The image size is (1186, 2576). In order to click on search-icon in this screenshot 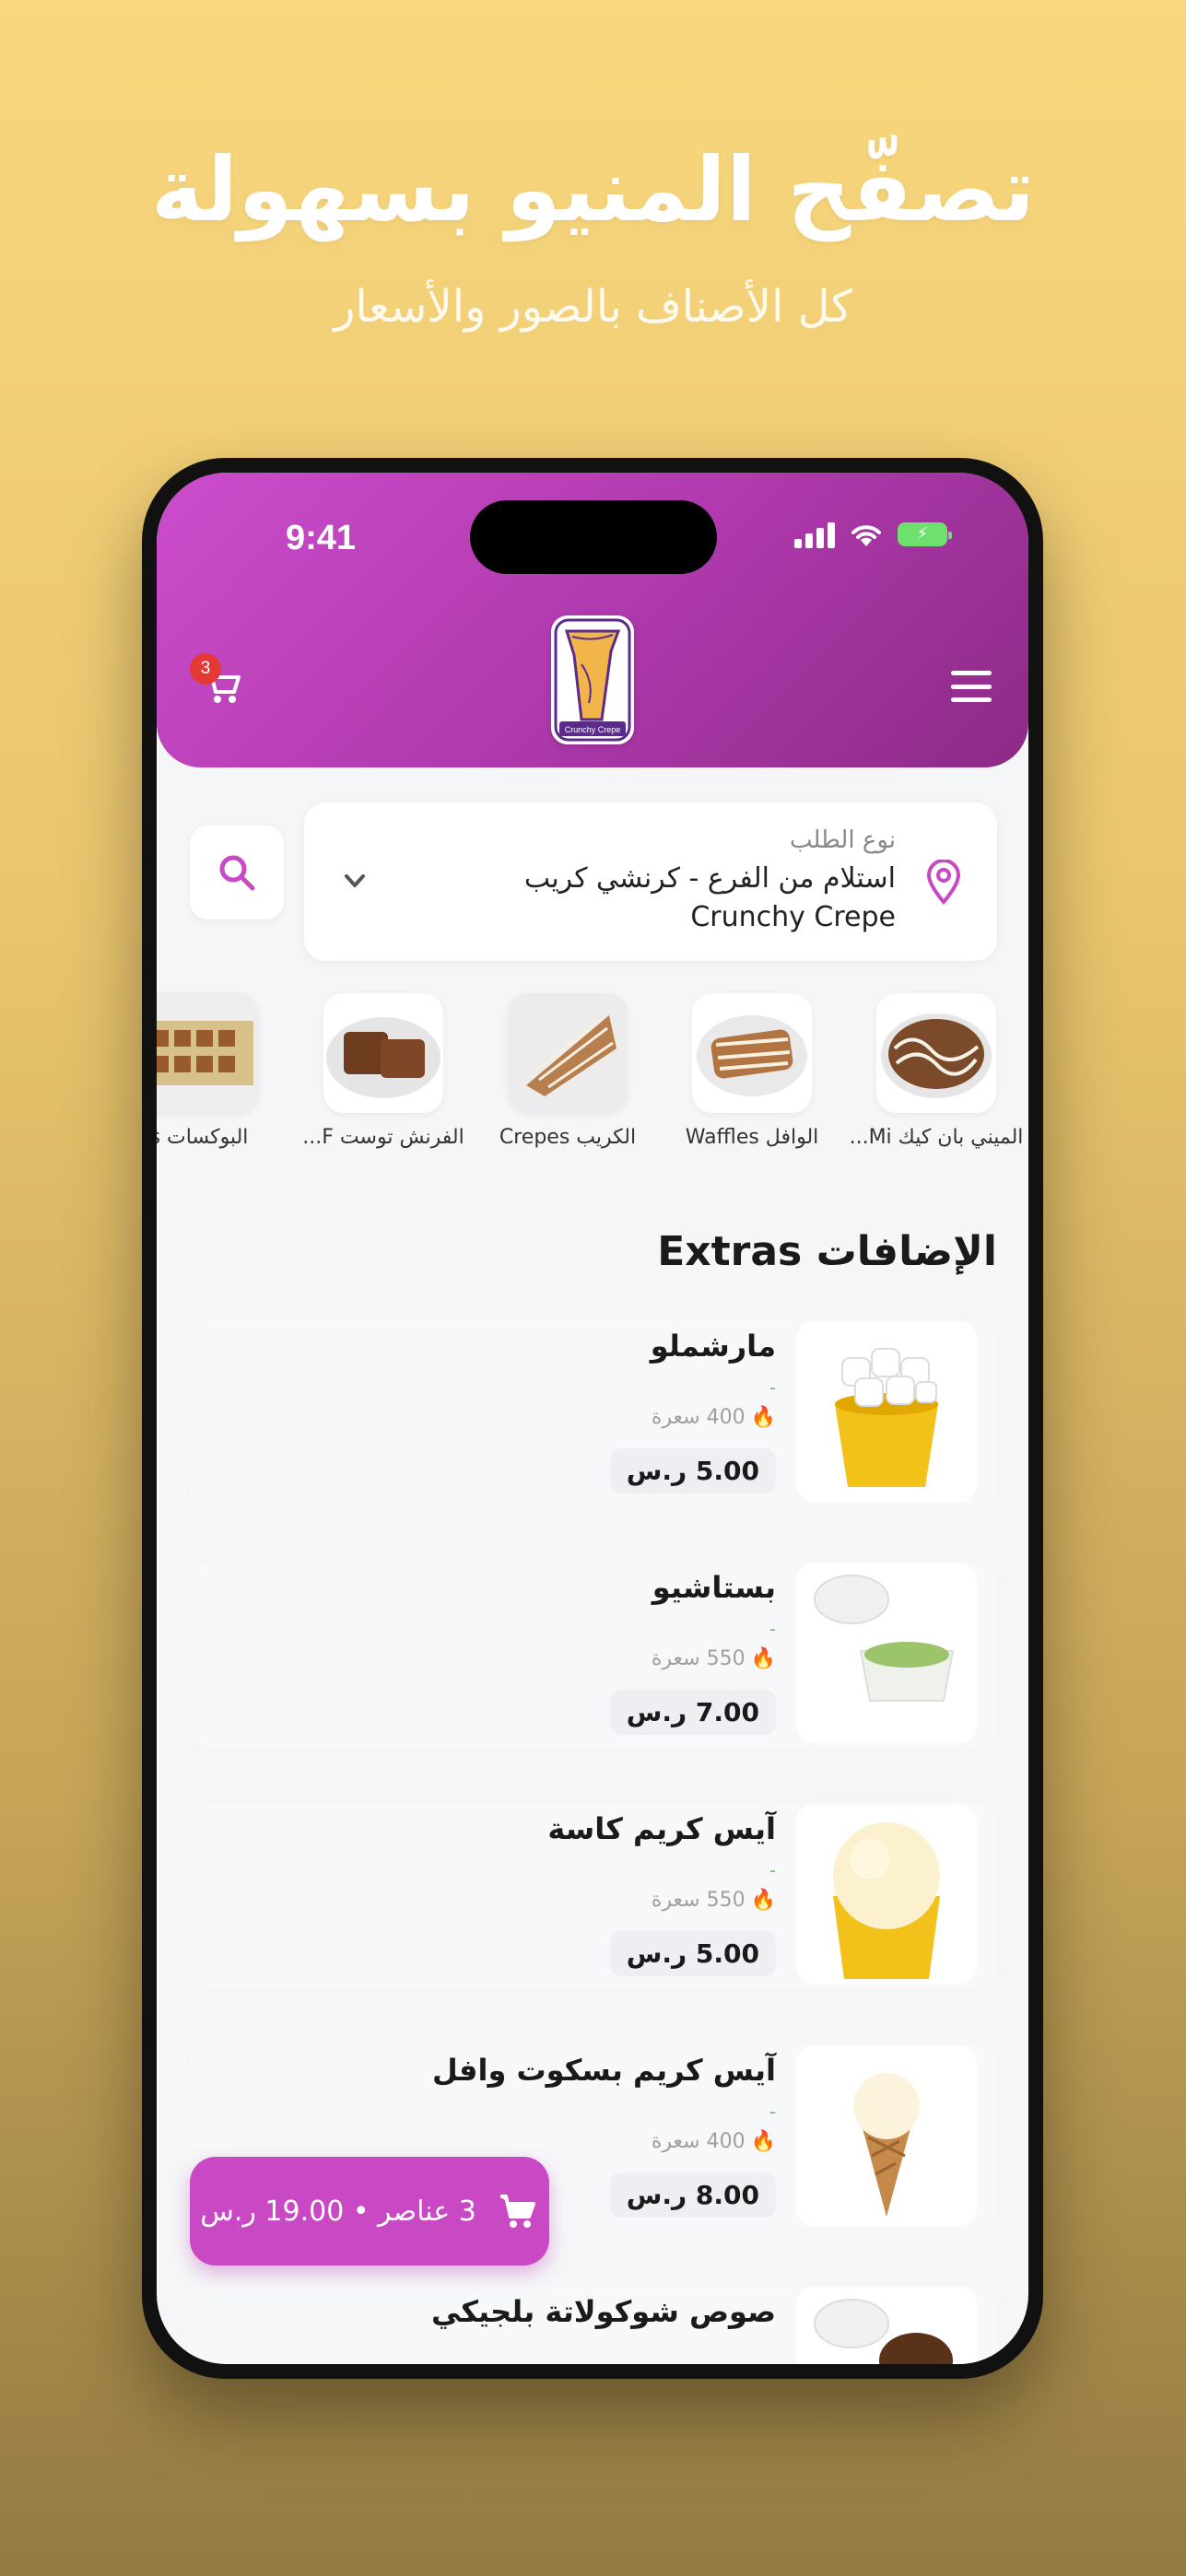, I will do `click(237, 873)`.